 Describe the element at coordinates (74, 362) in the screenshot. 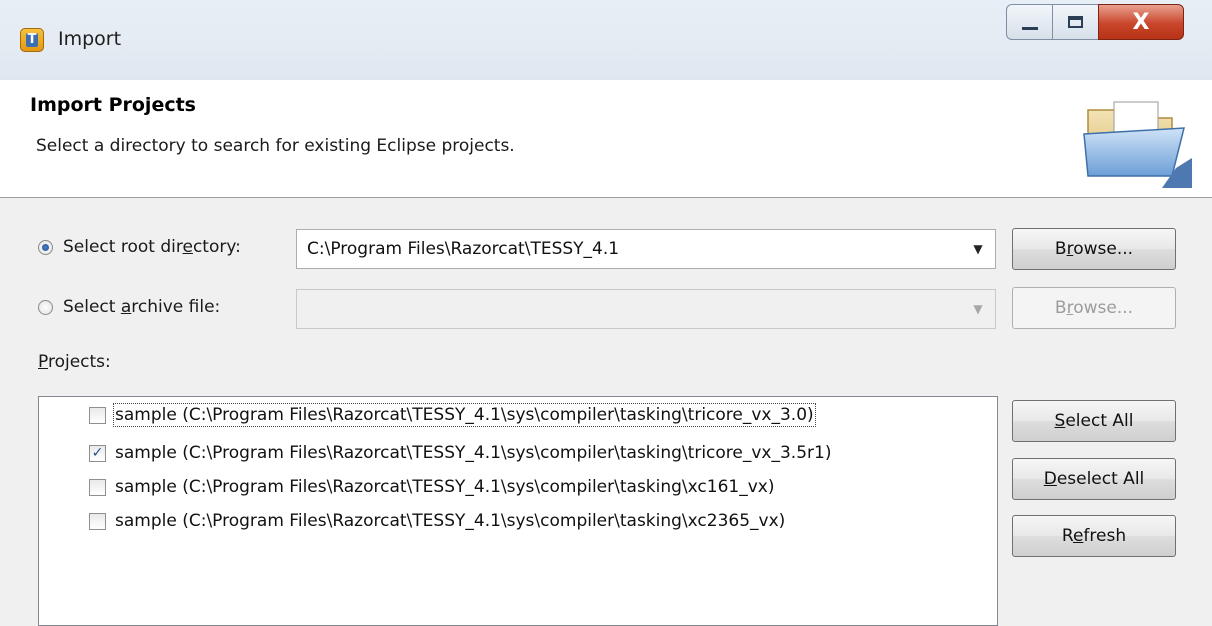

I see `projects-label: Projects:` at that location.